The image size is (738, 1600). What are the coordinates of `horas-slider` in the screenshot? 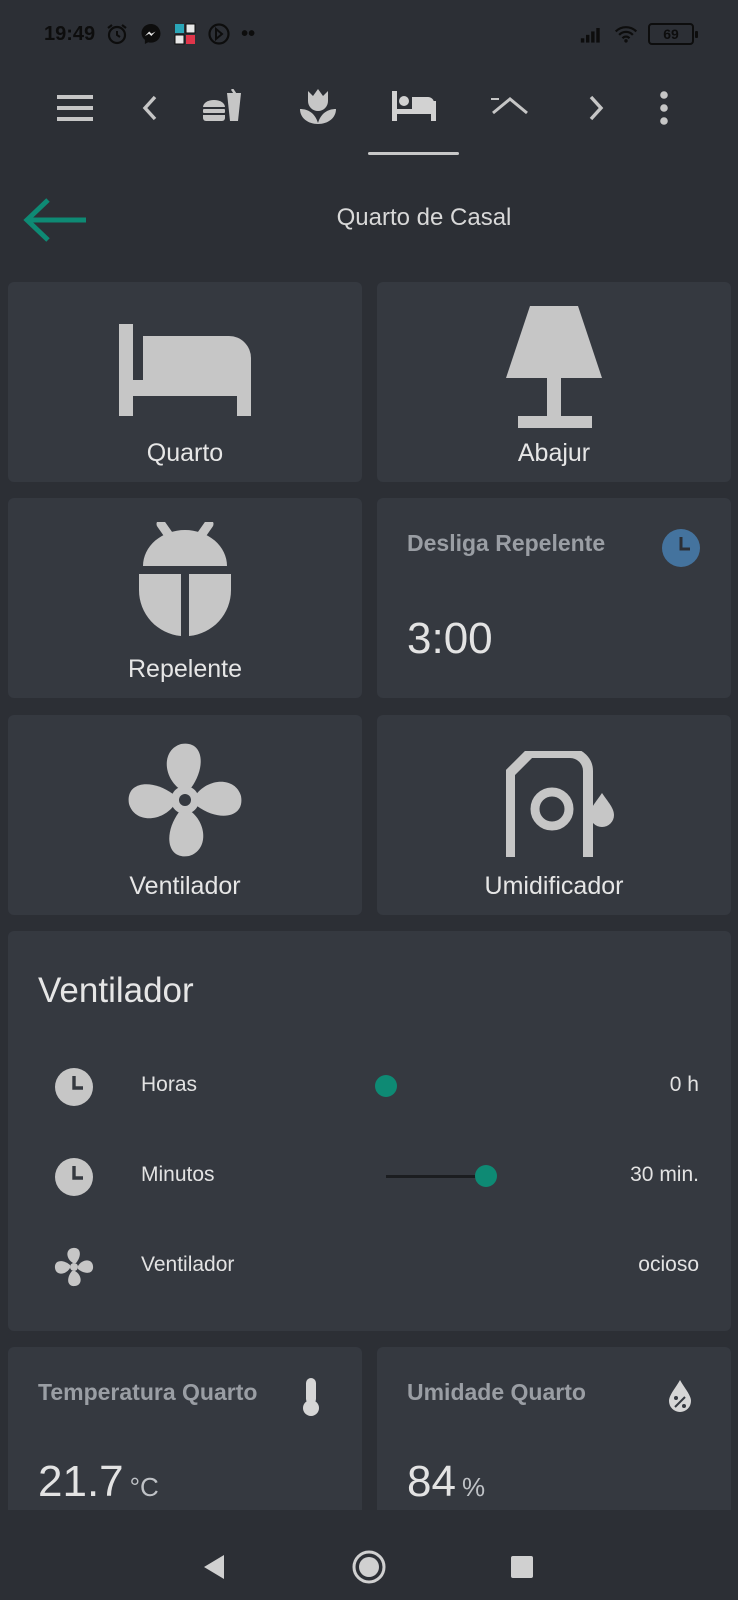 It's located at (435, 1086).